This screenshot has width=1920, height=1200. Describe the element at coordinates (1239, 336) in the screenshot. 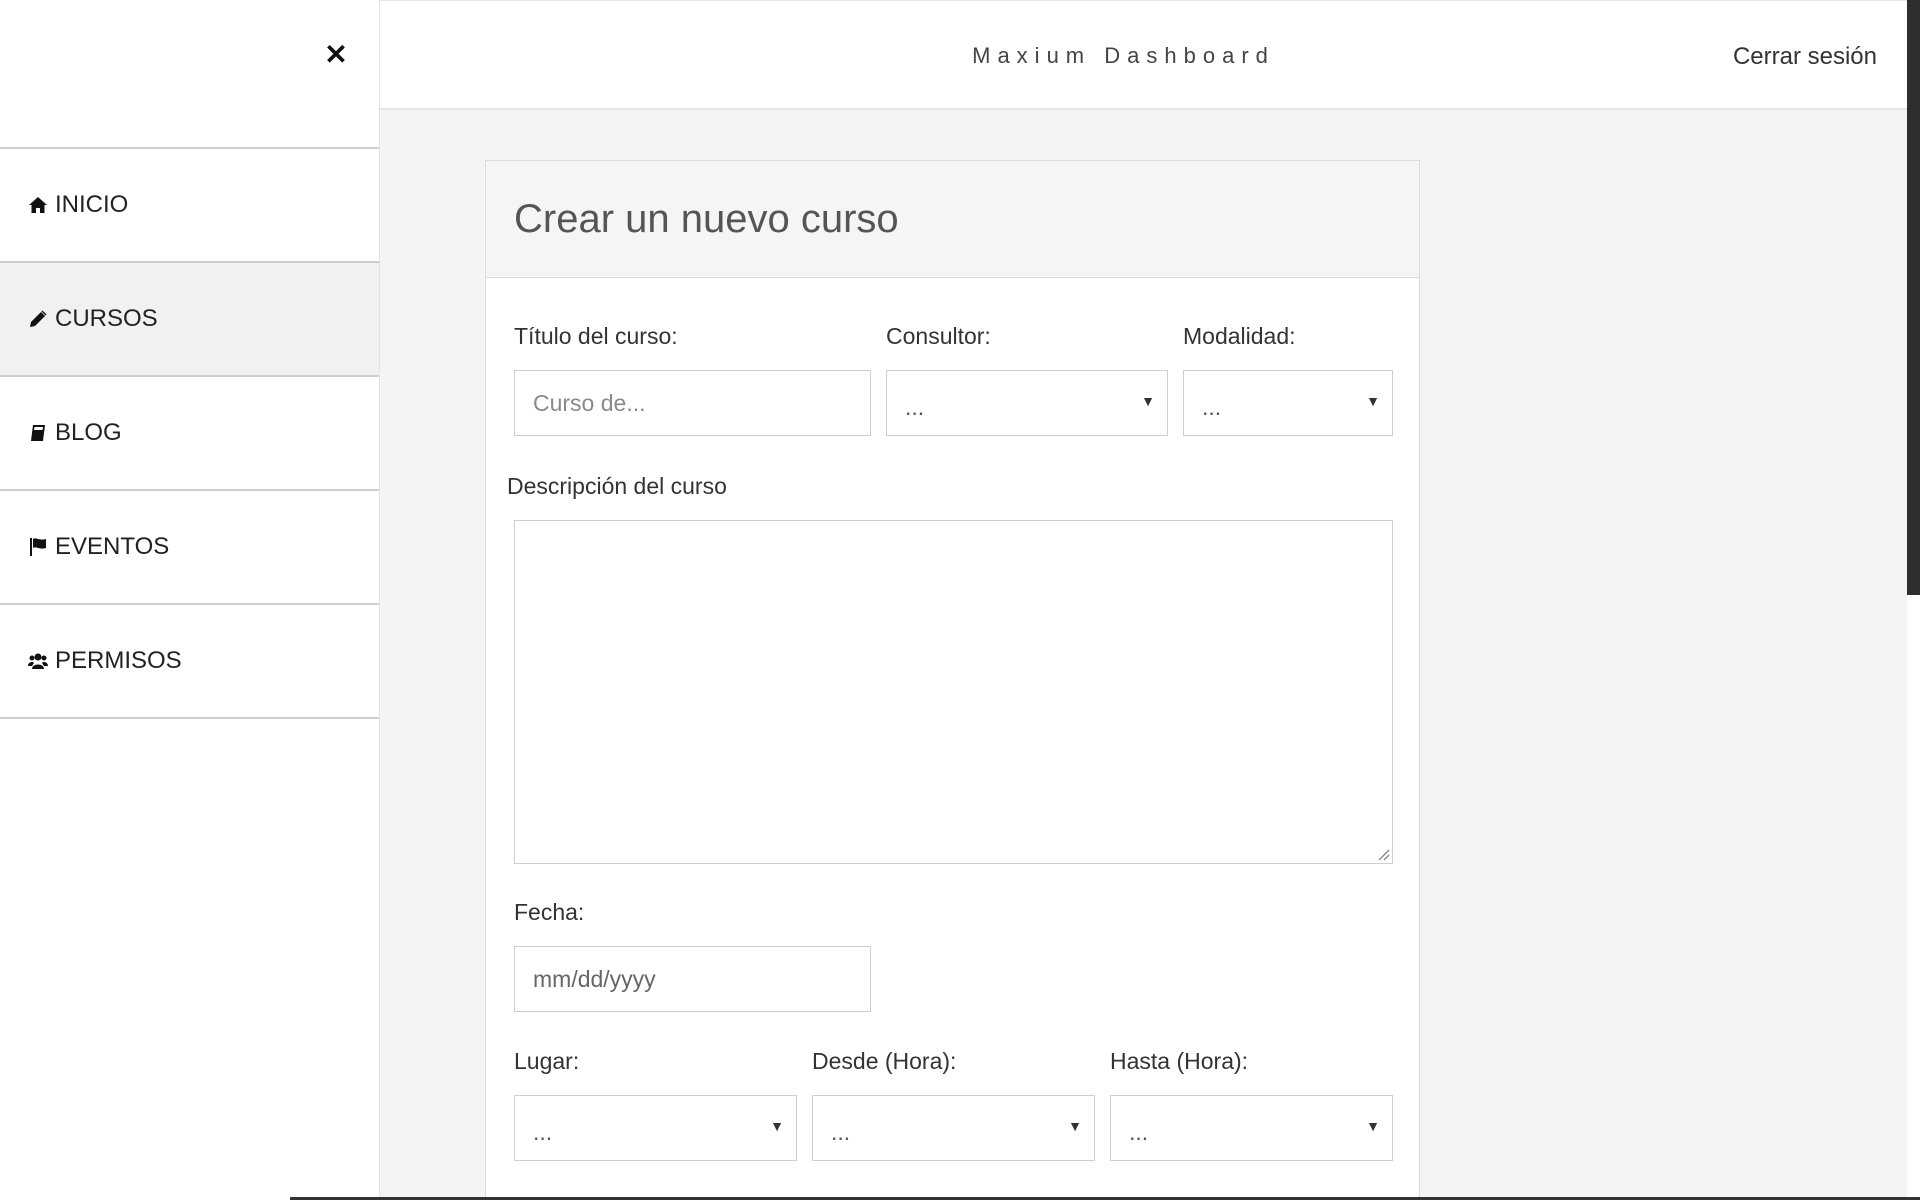

I see `modality-label: Modalidad:` at that location.